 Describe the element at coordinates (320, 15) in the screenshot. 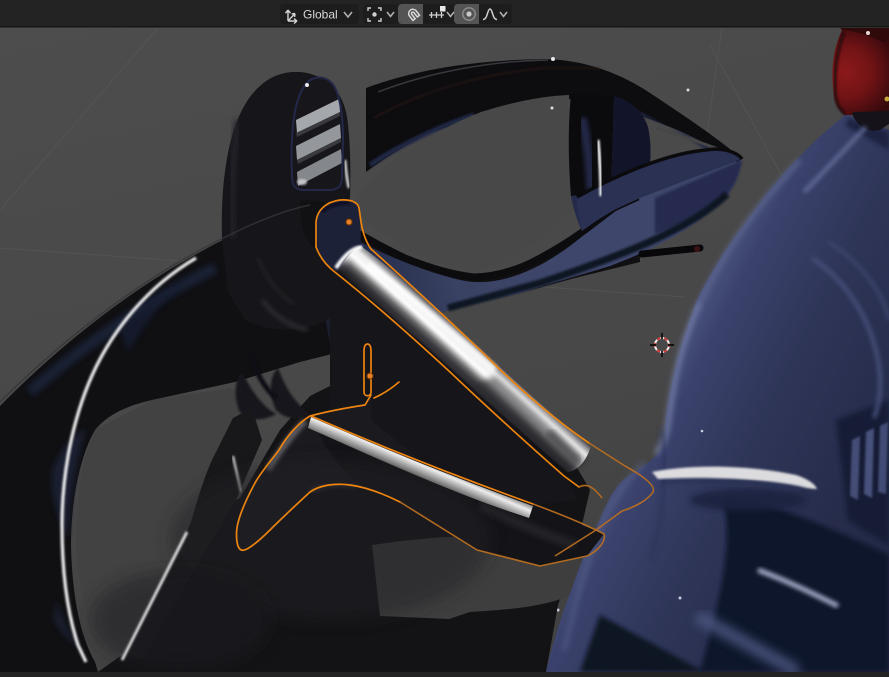

I see `svg-text: Global` at that location.